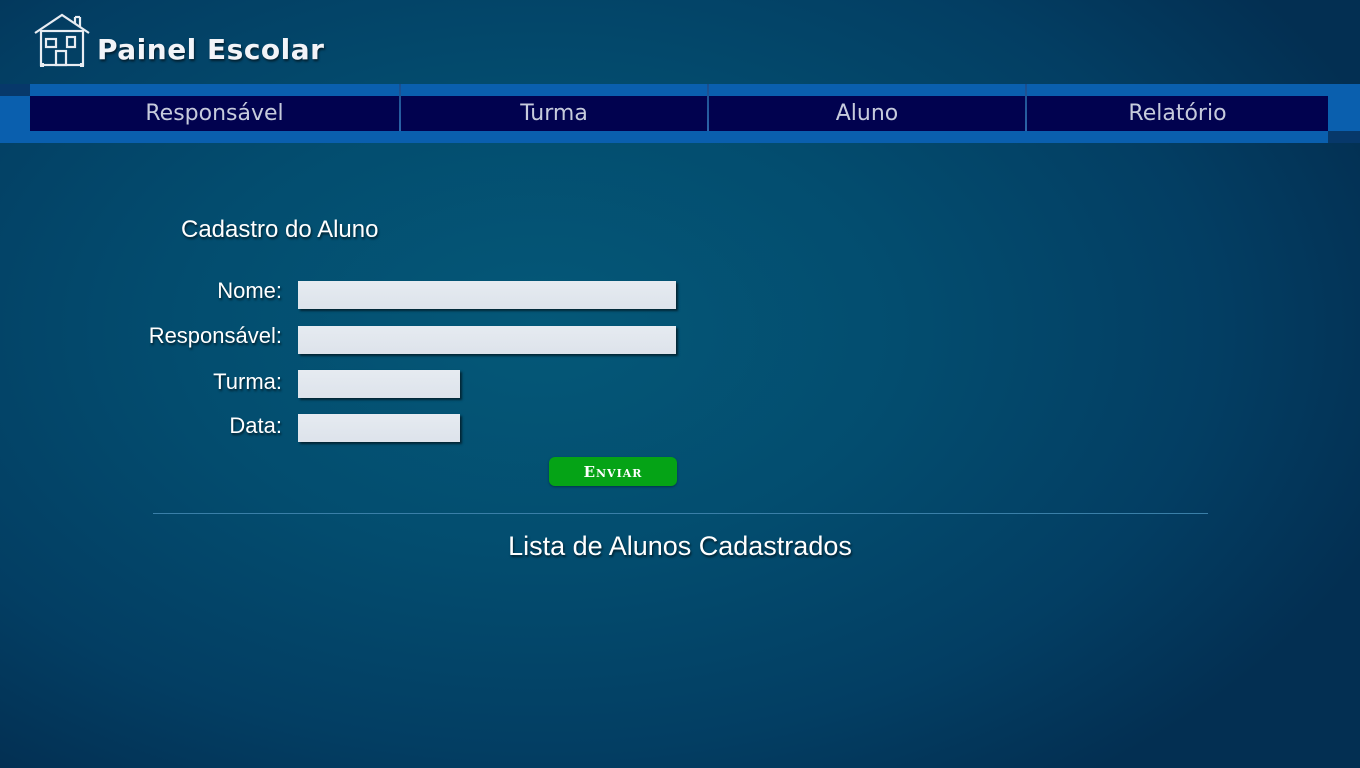  What do you see at coordinates (255, 425) in the screenshot?
I see `data-label: Data:` at bounding box center [255, 425].